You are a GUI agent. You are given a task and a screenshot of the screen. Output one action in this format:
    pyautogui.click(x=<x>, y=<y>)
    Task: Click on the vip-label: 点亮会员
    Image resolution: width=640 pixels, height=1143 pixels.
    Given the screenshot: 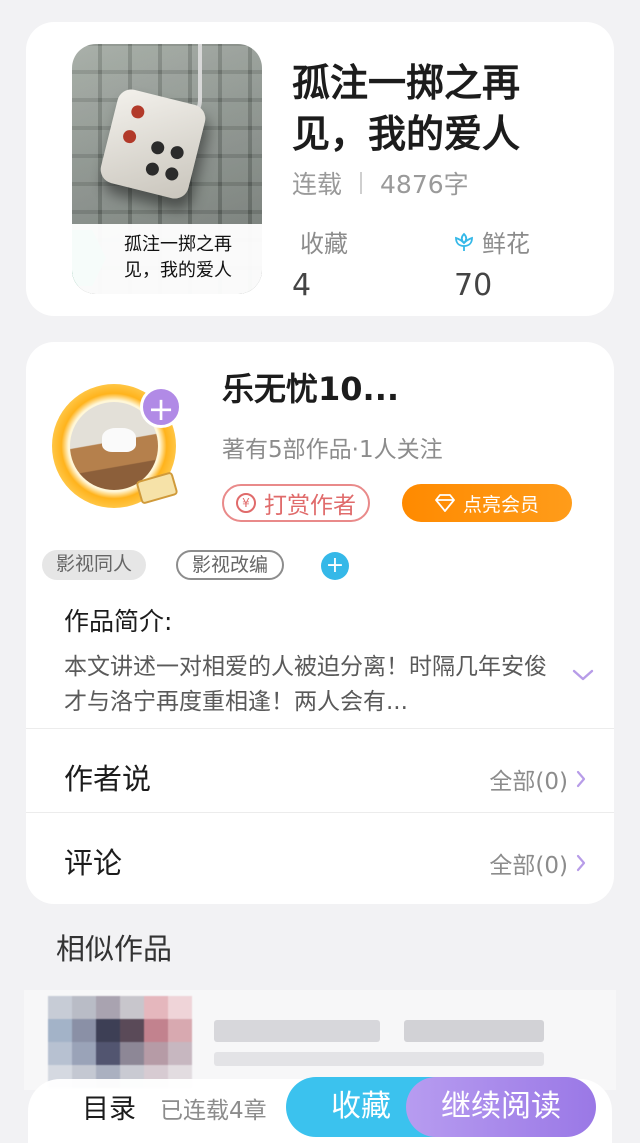 What is the action you would take?
    pyautogui.click(x=500, y=504)
    